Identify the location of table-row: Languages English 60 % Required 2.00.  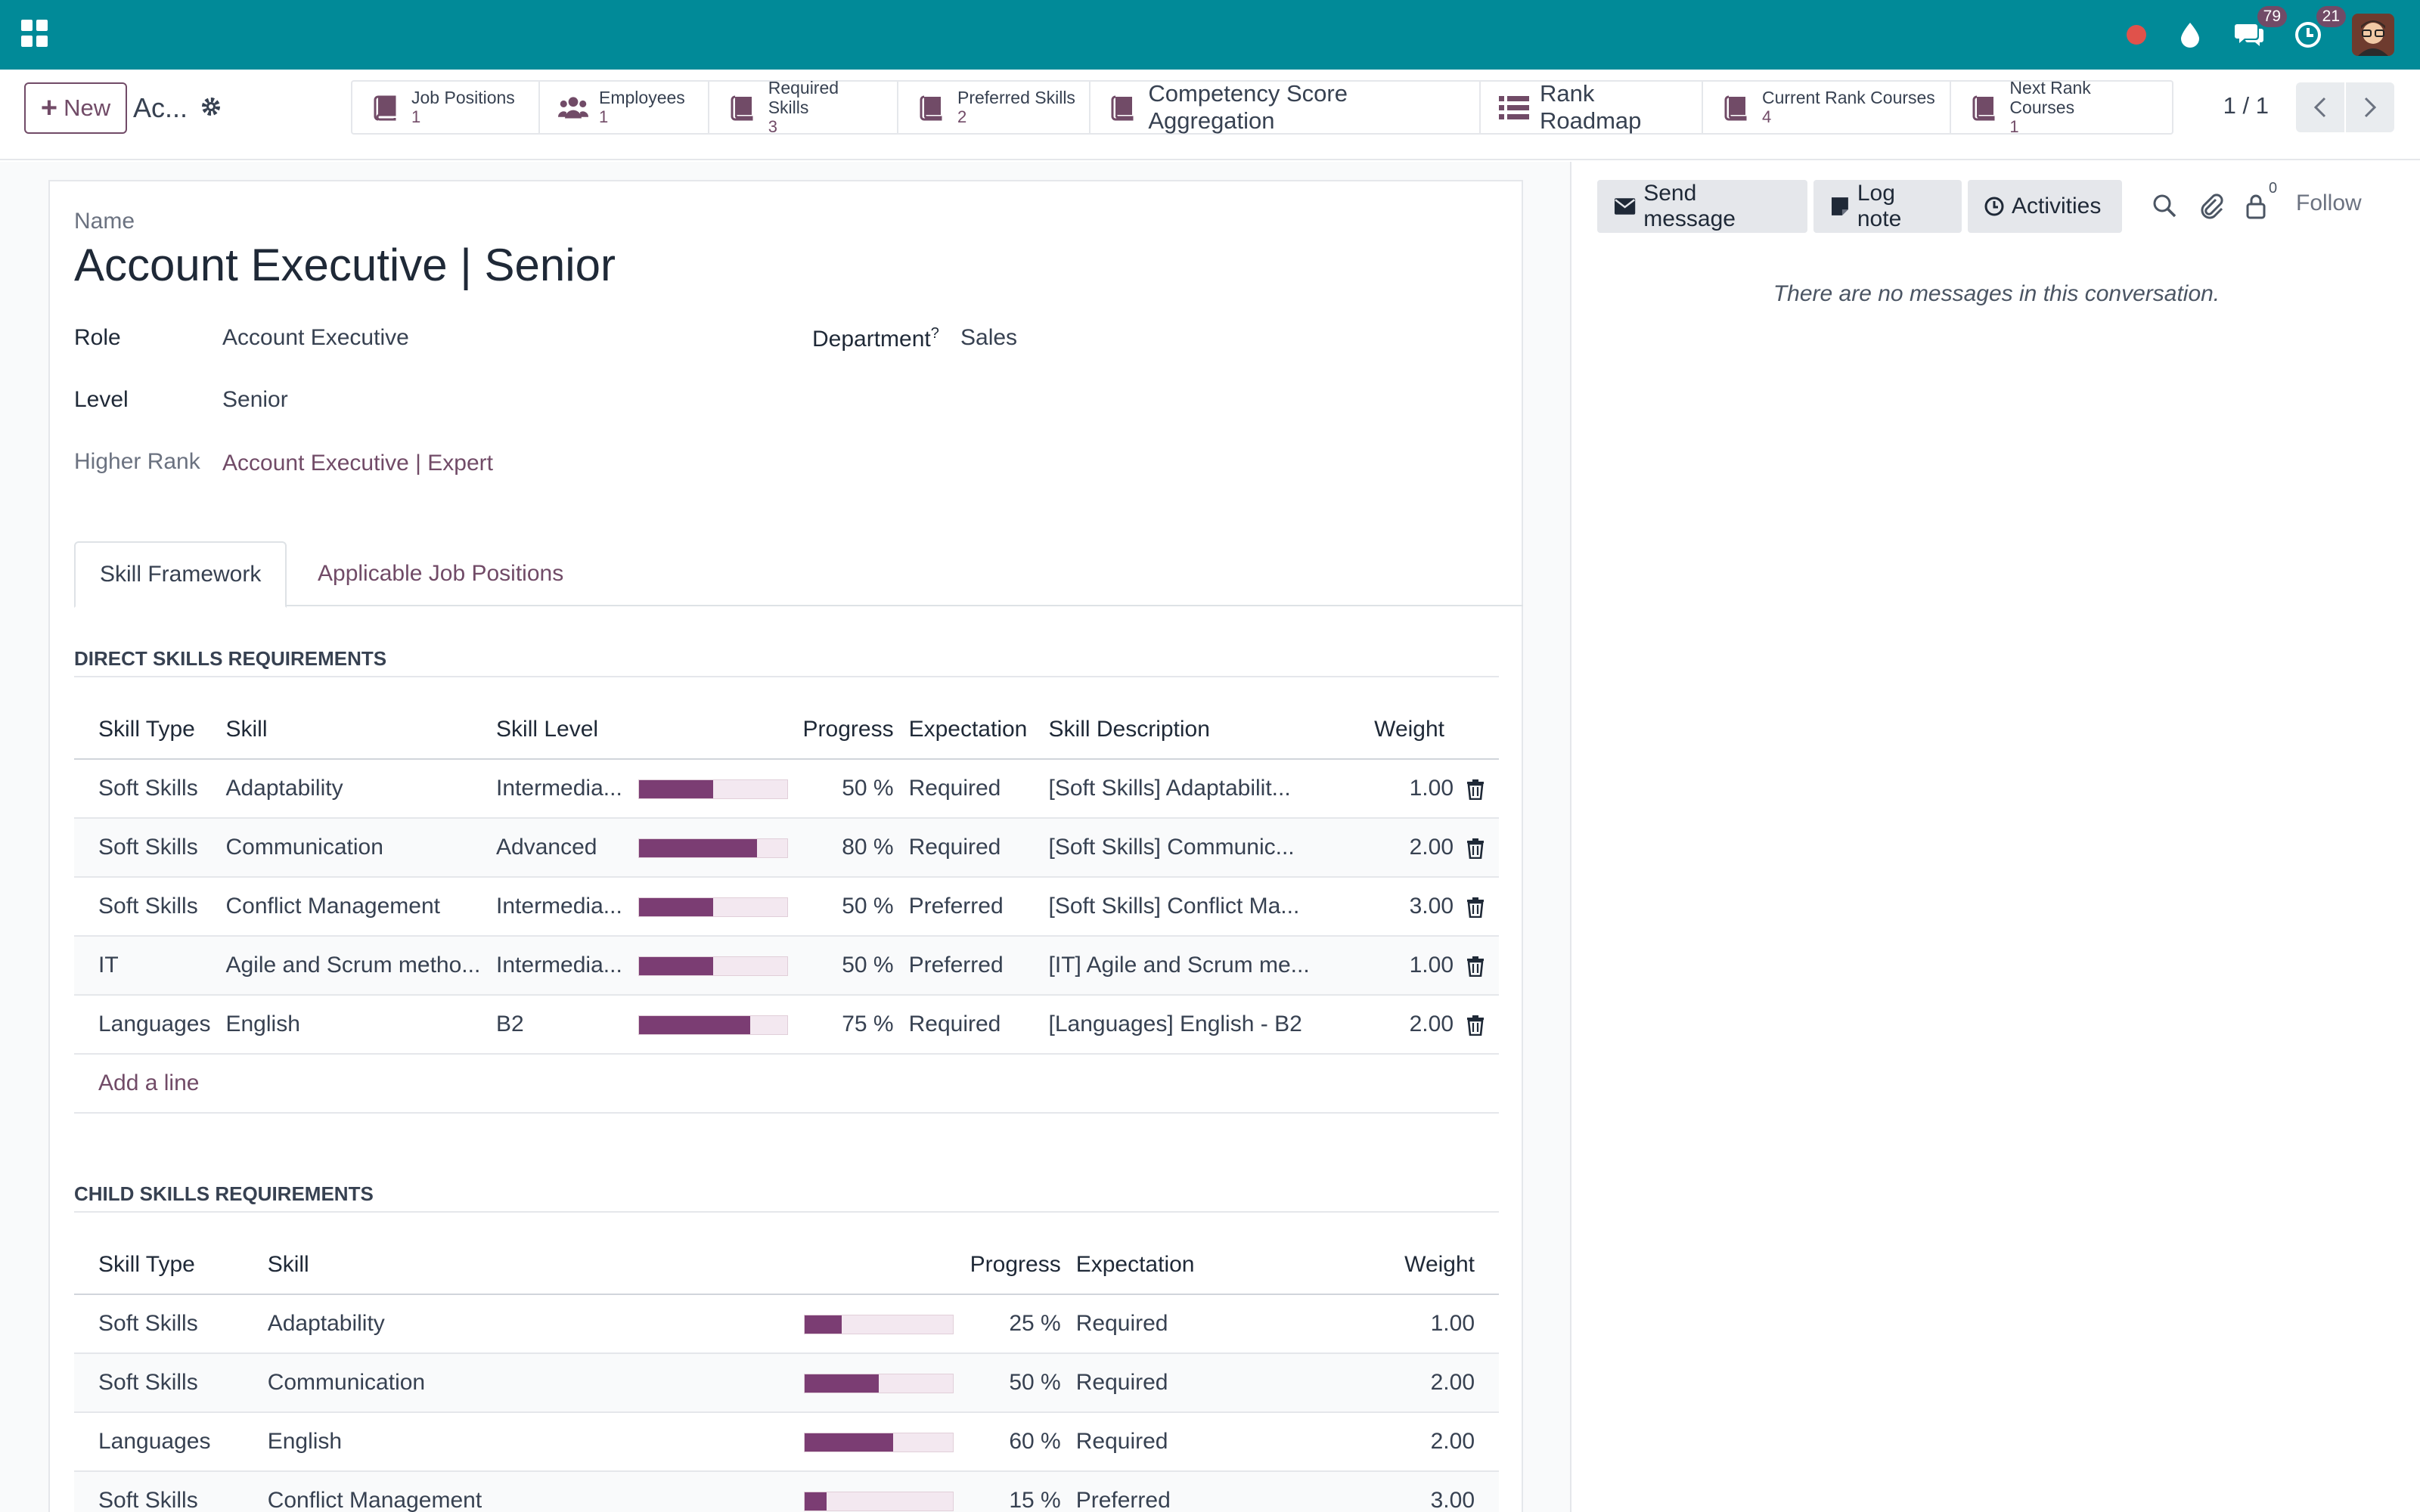
(786, 1442).